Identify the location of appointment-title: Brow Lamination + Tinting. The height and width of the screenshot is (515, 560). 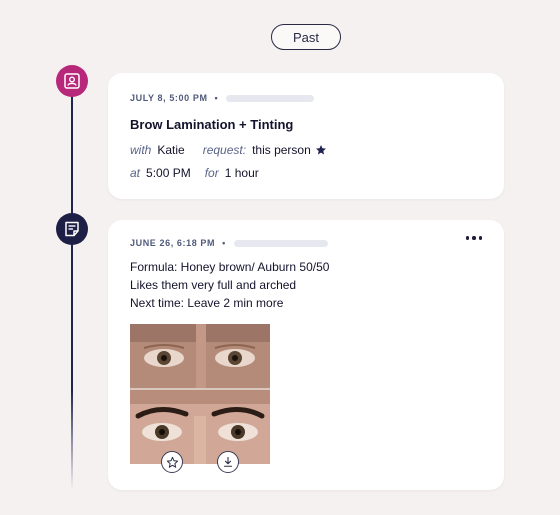
(212, 124).